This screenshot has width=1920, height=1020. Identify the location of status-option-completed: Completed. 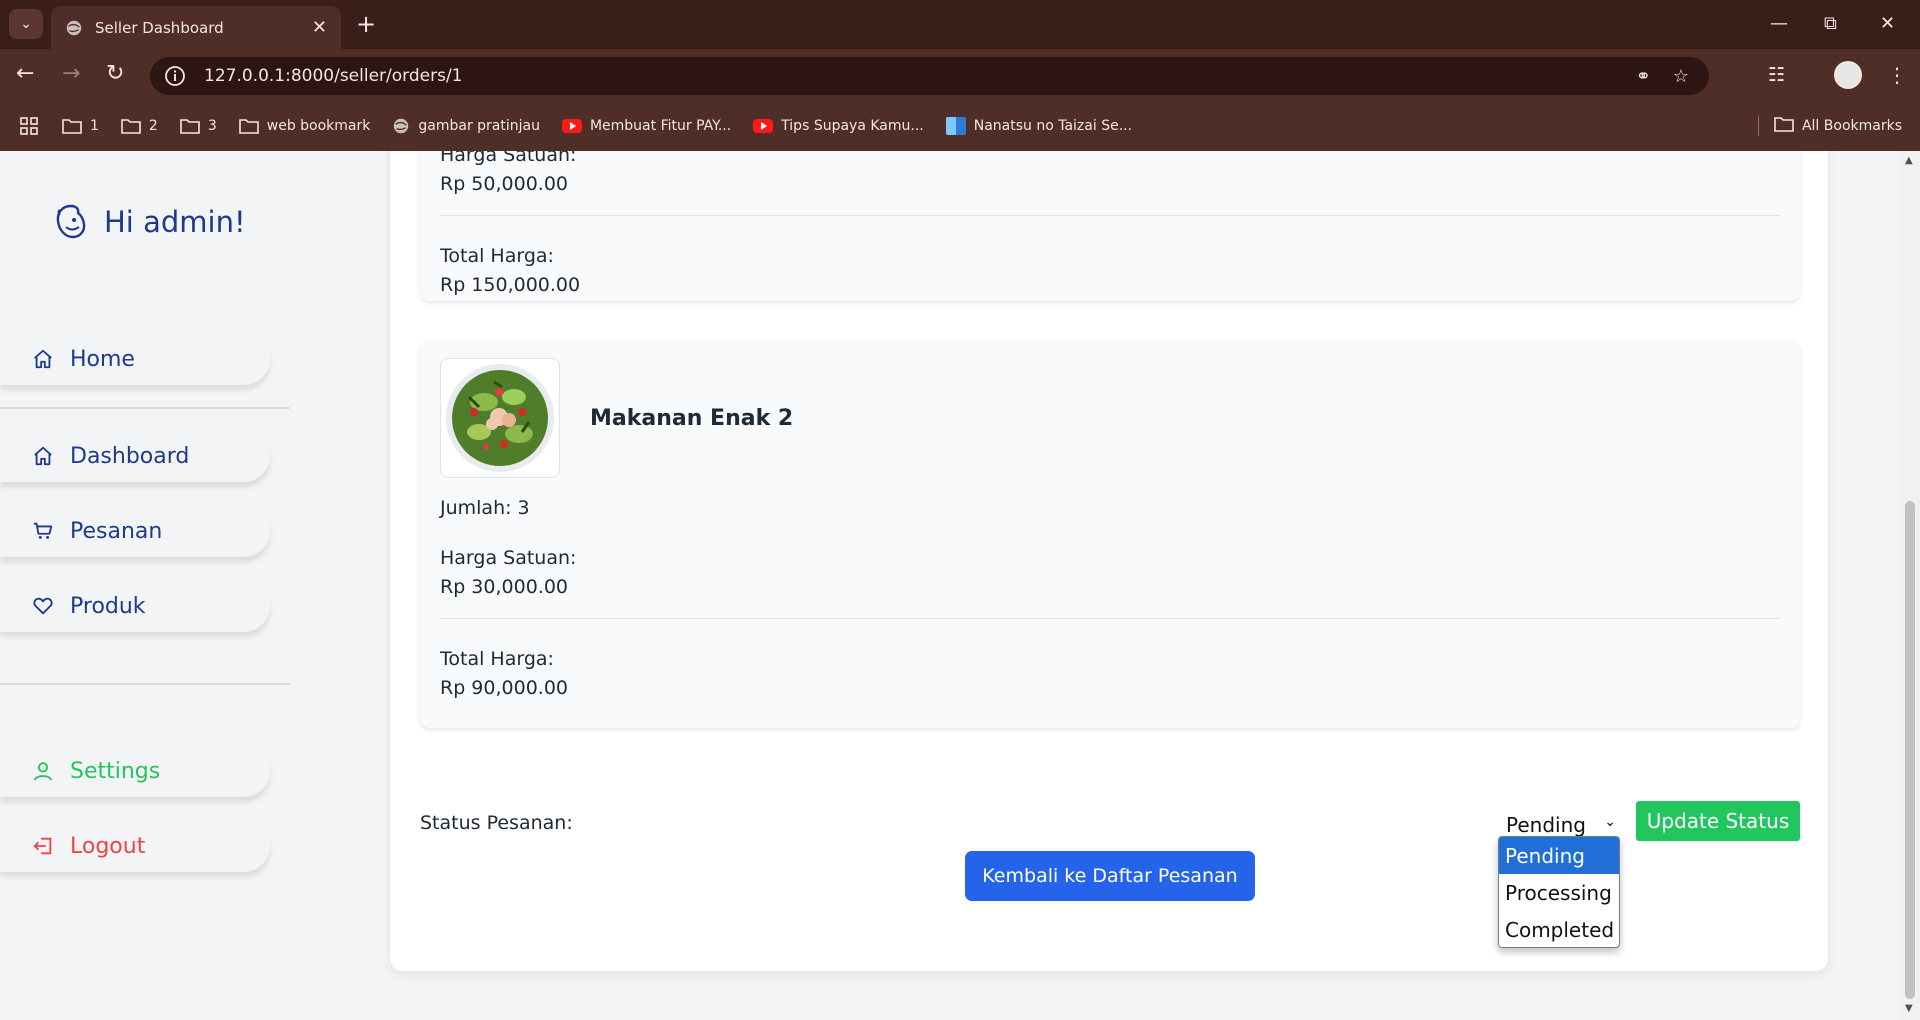
(1559, 929).